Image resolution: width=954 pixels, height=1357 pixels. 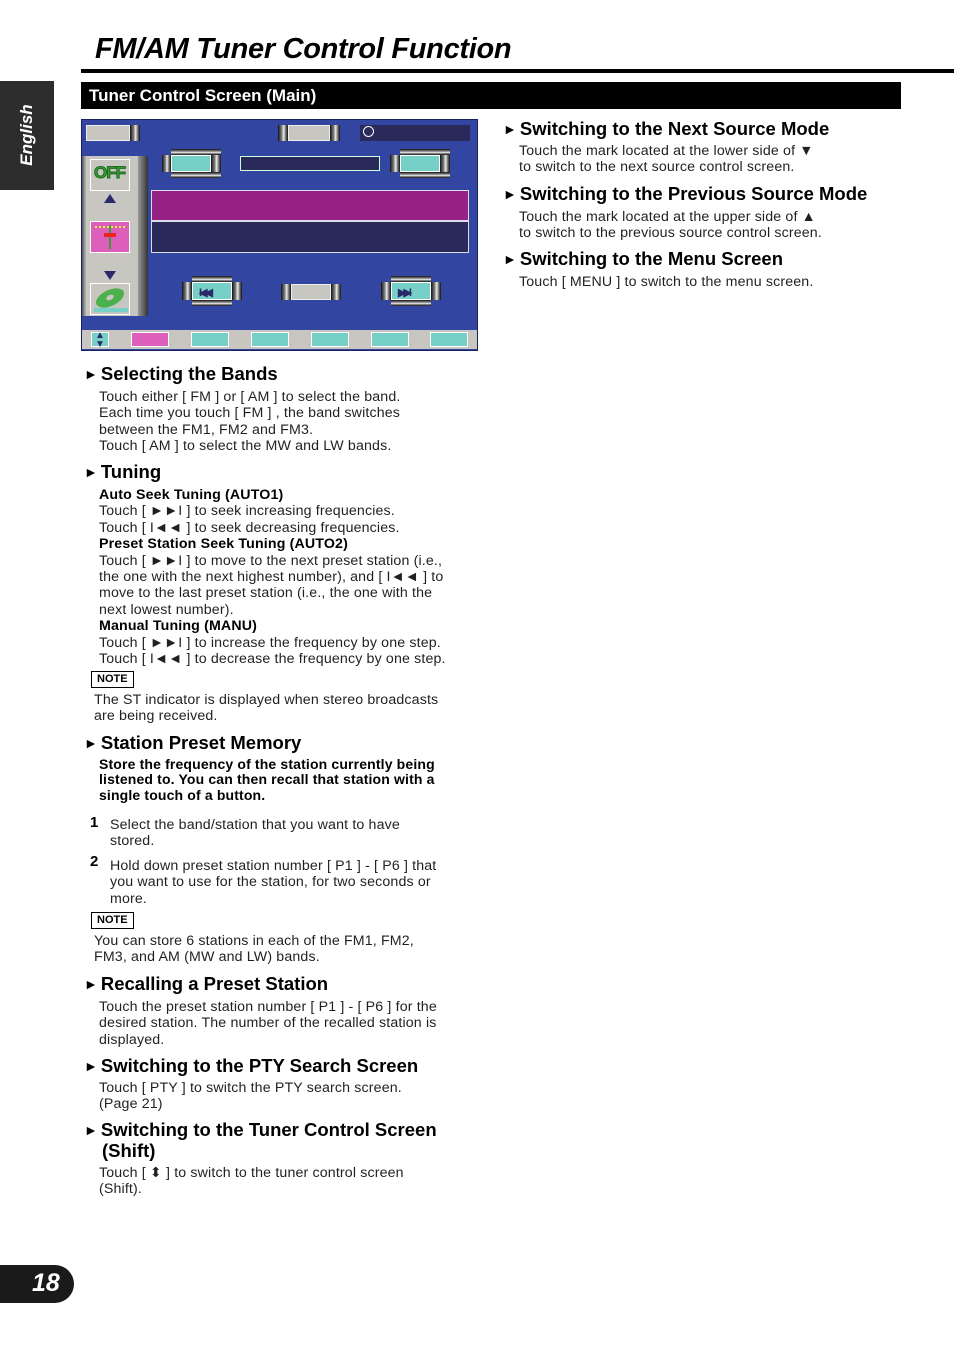 I want to click on text-line: stored., so click(x=132, y=841).